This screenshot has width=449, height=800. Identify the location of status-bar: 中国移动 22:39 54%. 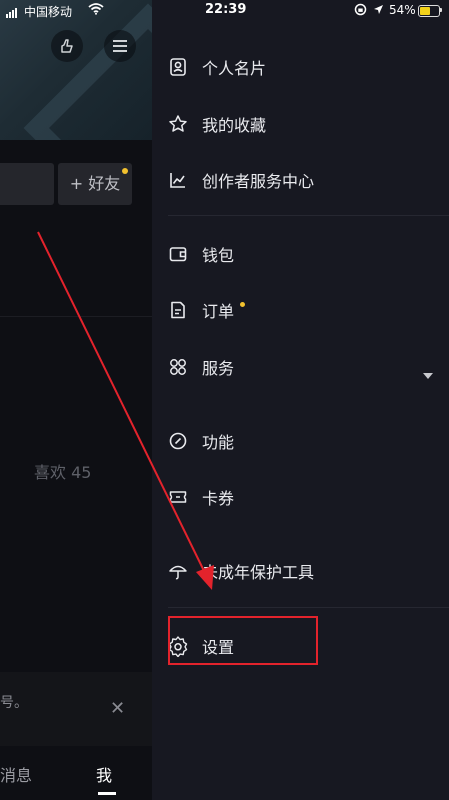
(224, 11).